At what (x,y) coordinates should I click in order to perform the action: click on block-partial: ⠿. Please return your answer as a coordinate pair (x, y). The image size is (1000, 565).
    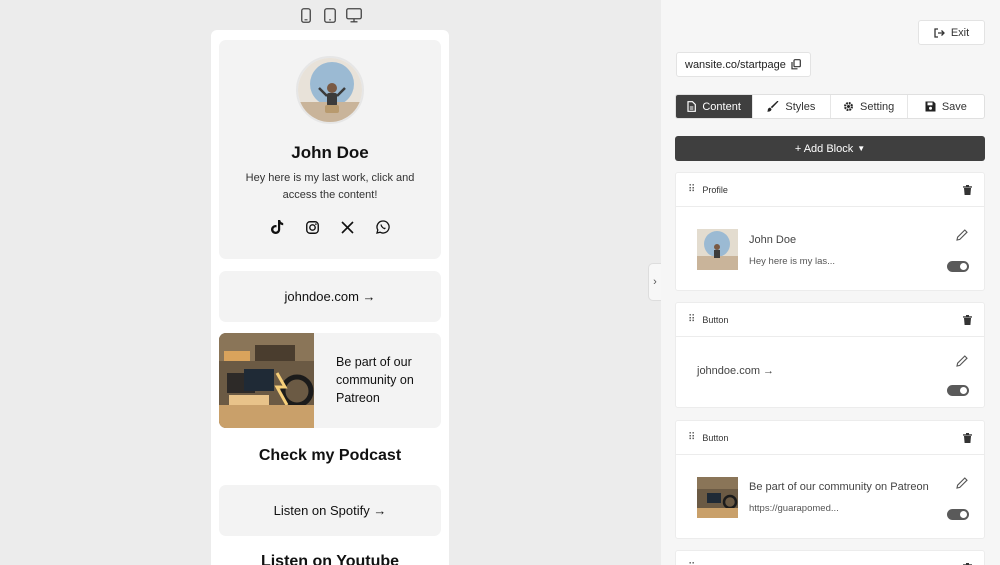
    Looking at the image, I should click on (830, 557).